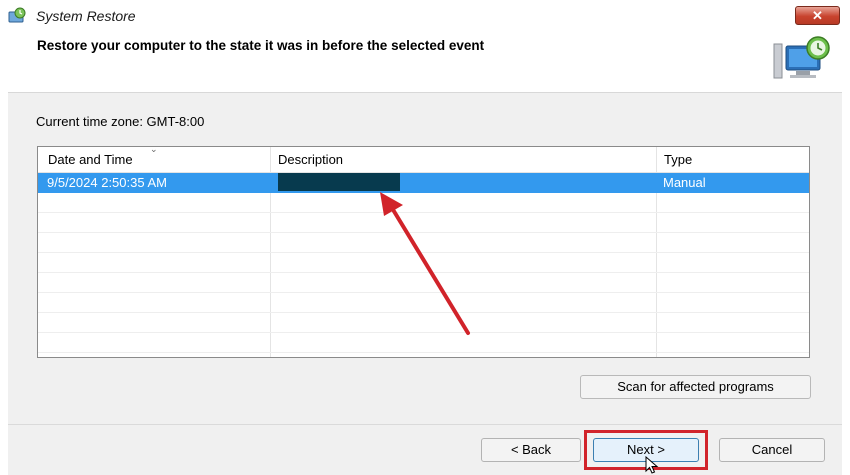 The width and height of the screenshot is (850, 475). Describe the element at coordinates (423, 183) in the screenshot. I see `table-row: 9/5/2024 2:50:35 AM Manual` at that location.